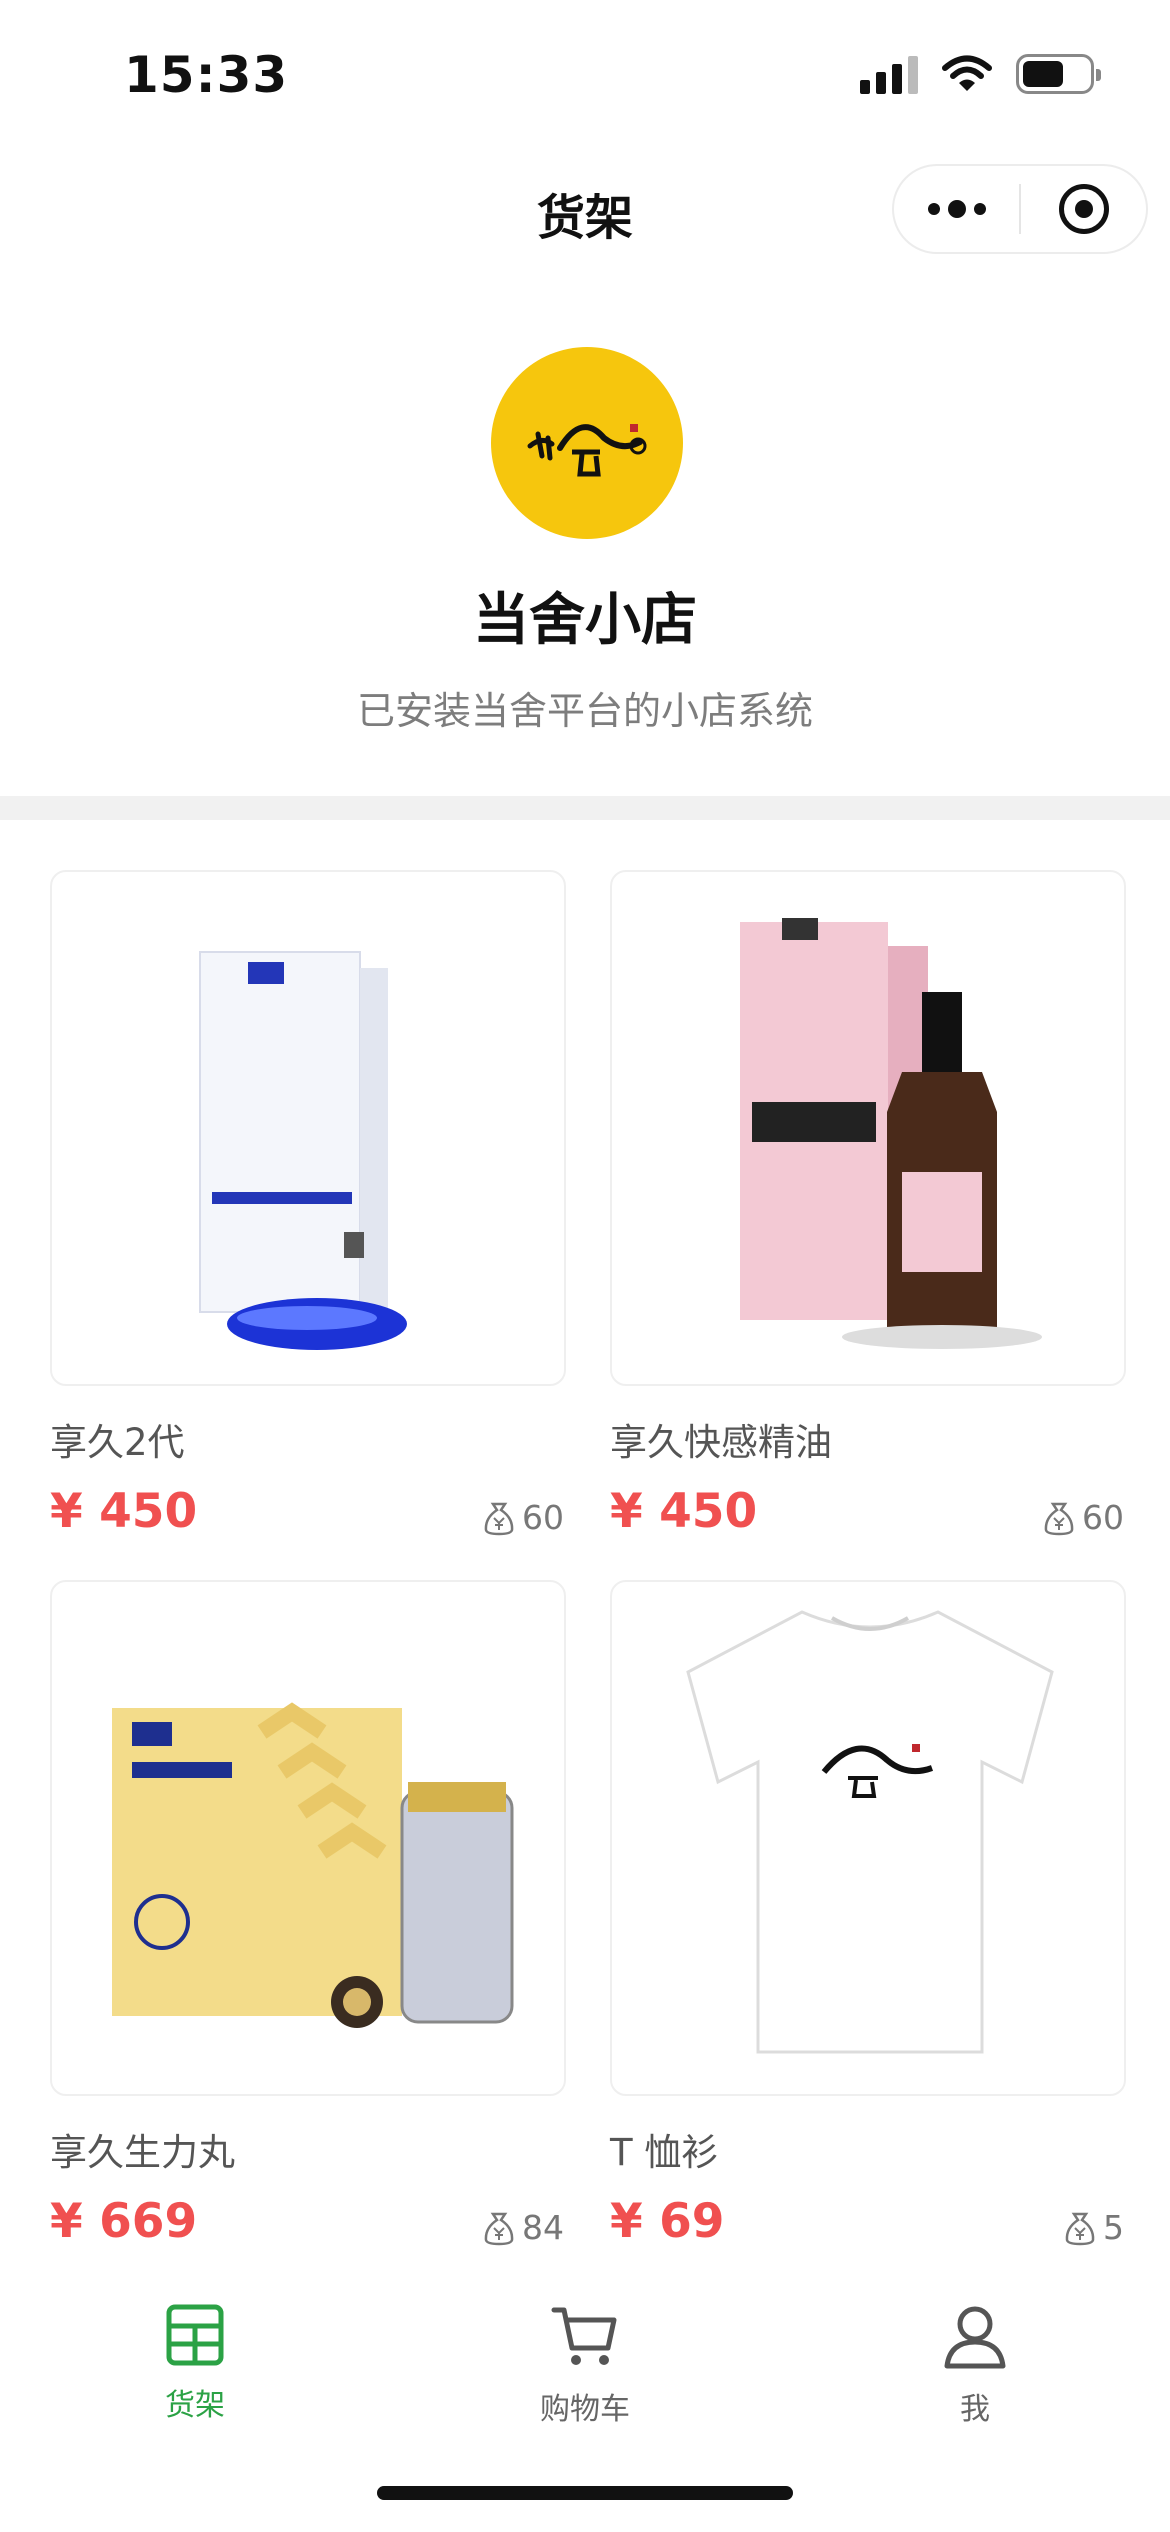  Describe the element at coordinates (523, 2227) in the screenshot. I see `sales-count: 84` at that location.